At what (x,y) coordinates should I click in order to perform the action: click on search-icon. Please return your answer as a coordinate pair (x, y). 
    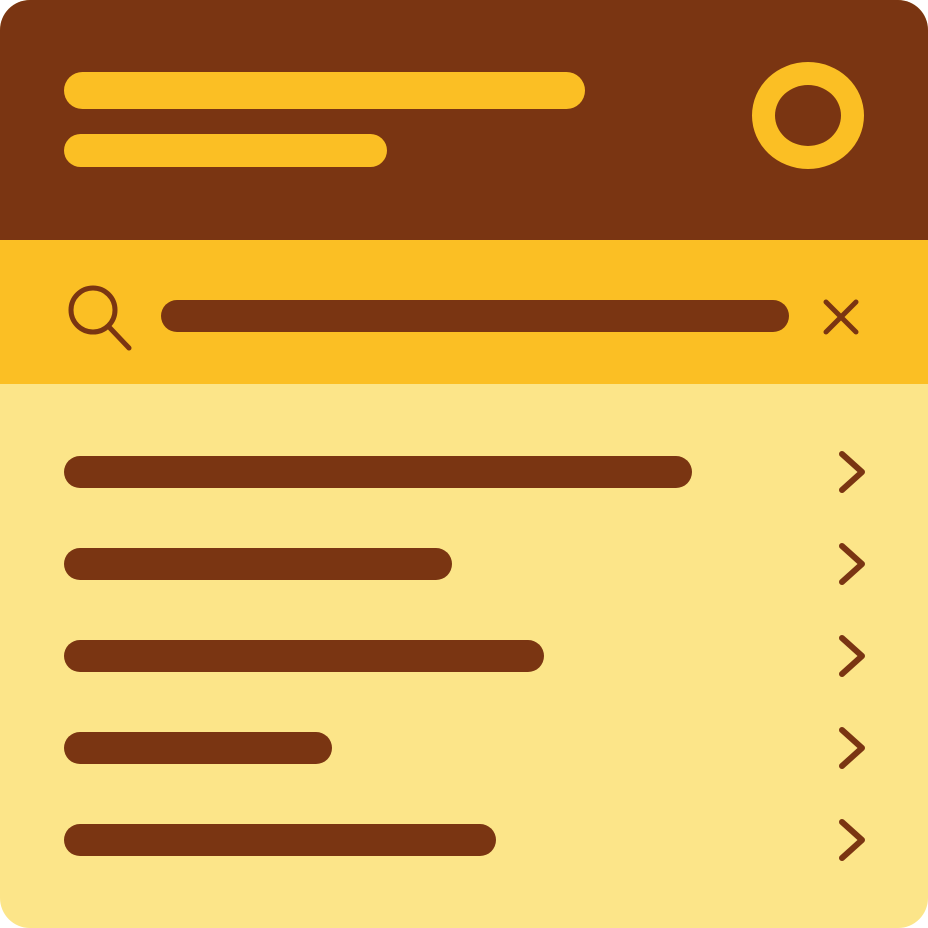
    Looking at the image, I should click on (97, 318).